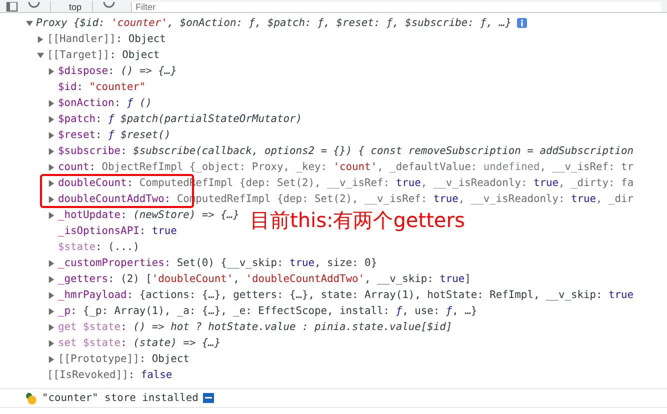 The height and width of the screenshot is (414, 667). Describe the element at coordinates (102, 87) in the screenshot. I see `property-line: $id: "counter"` at that location.